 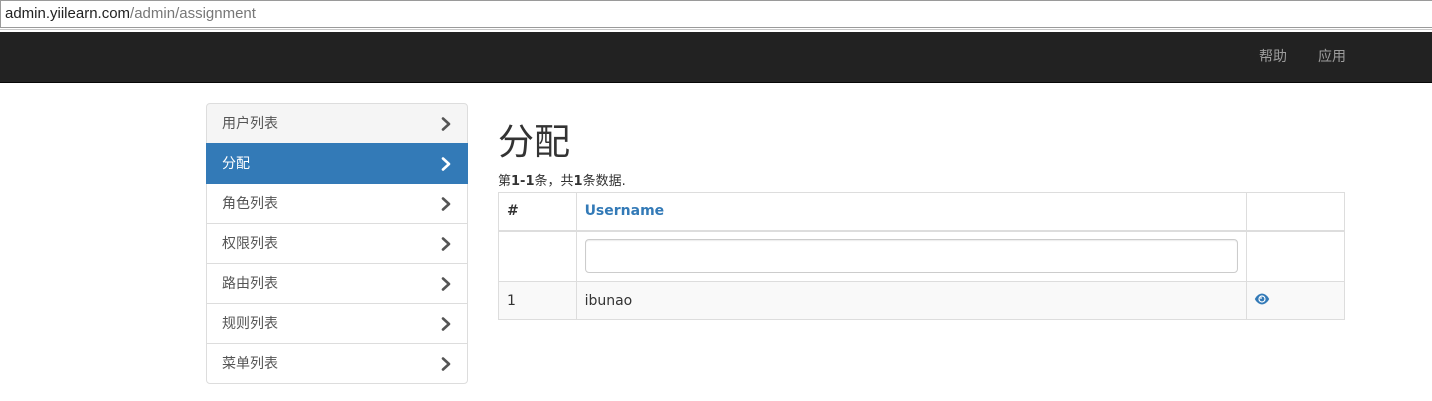 What do you see at coordinates (193, 13) in the screenshot?
I see `url-path: /admin/assignment` at bounding box center [193, 13].